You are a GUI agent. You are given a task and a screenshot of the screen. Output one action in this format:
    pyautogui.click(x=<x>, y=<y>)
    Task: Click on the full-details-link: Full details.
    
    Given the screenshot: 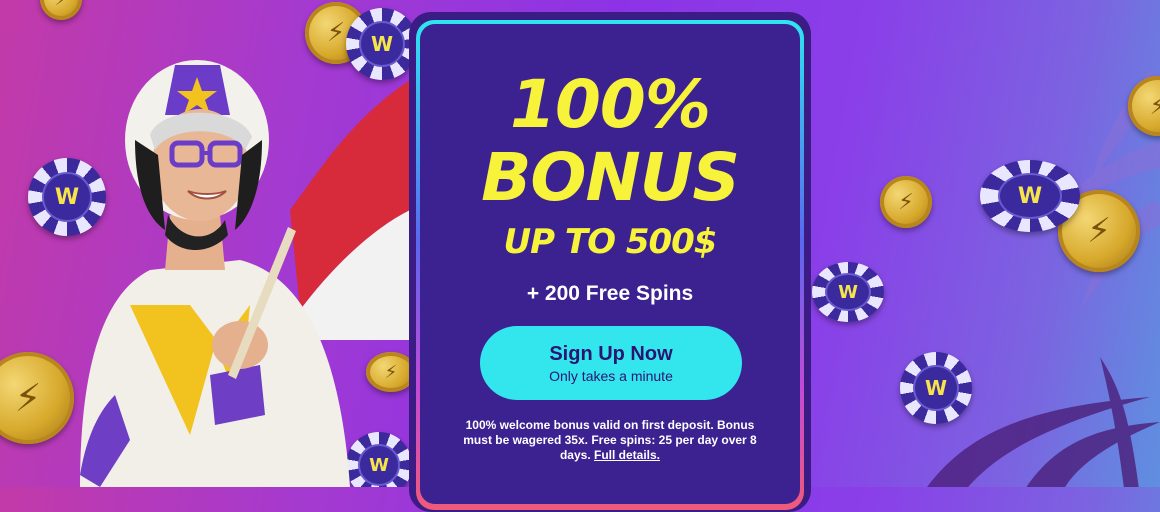 What is the action you would take?
    pyautogui.click(x=627, y=455)
    